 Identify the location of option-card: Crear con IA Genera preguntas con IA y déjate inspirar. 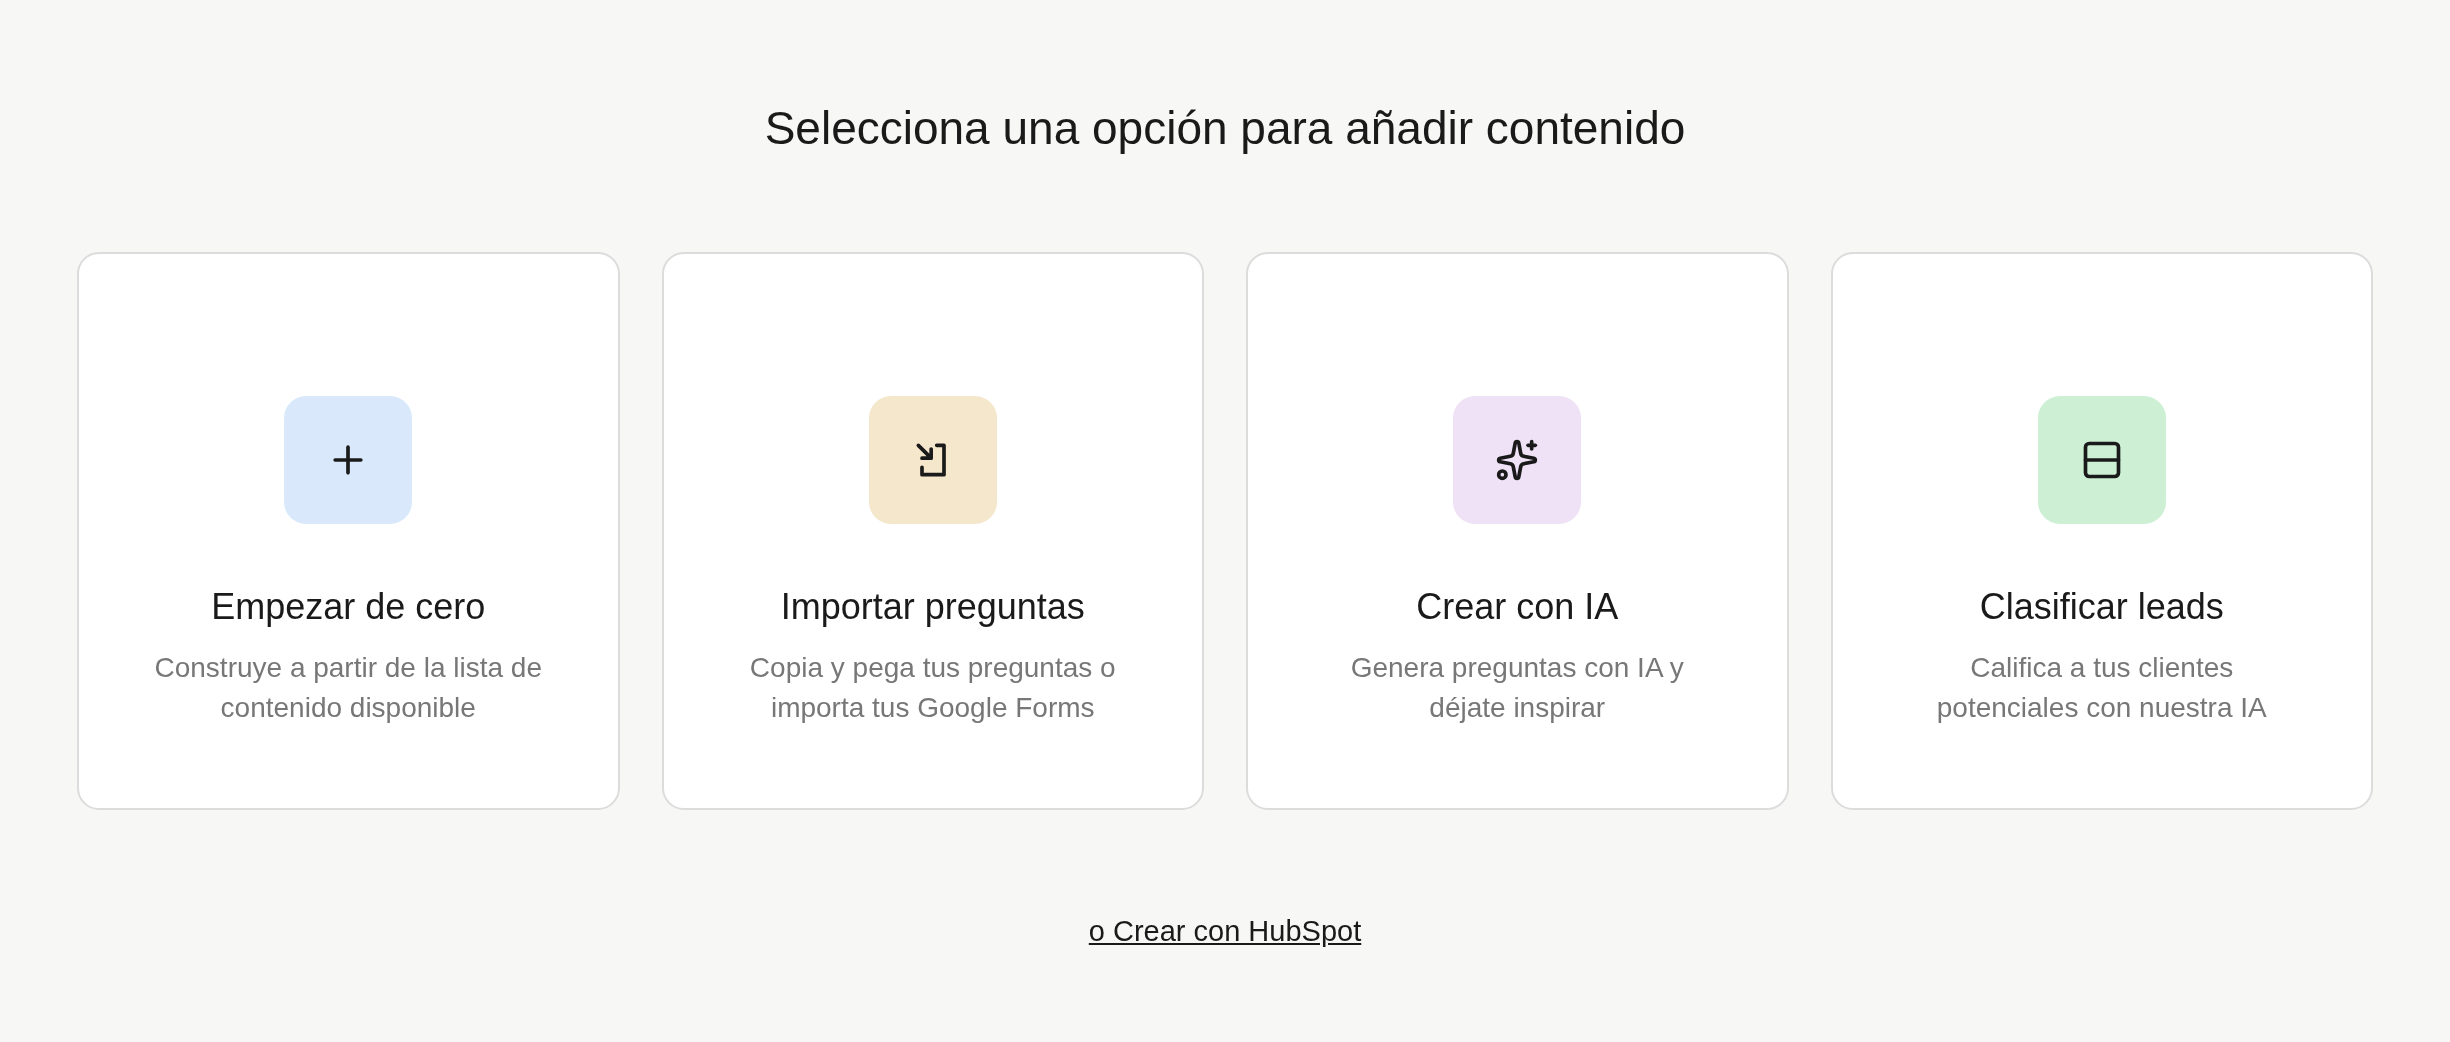
(1517, 531).